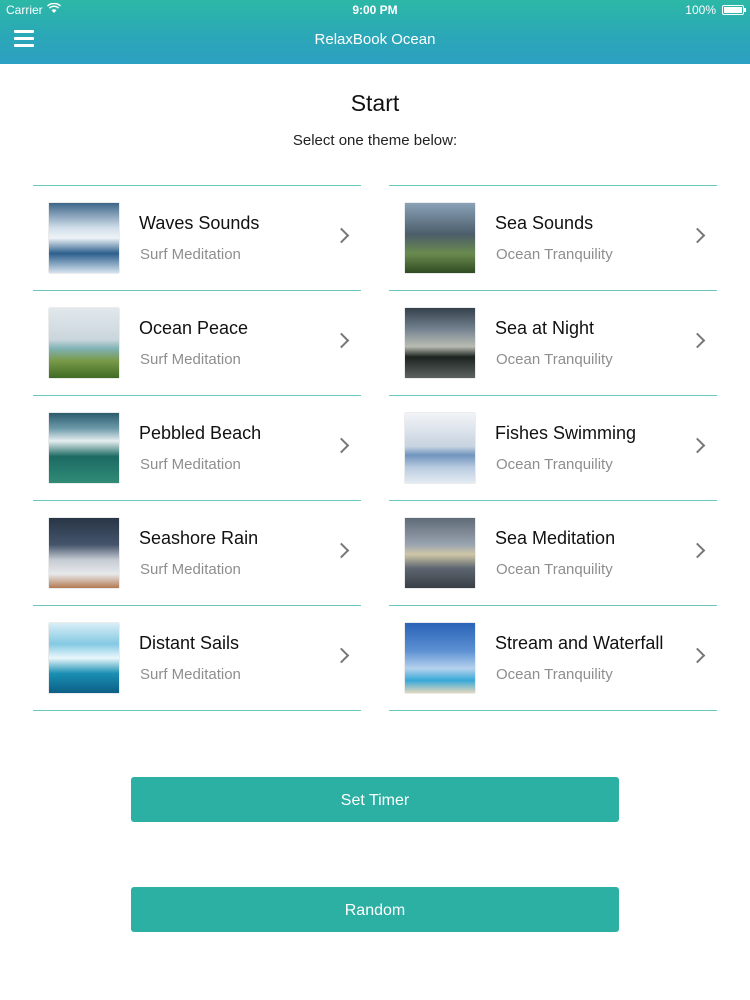 The image size is (750, 1000). I want to click on theme-title: Sea at Night, so click(545, 328).